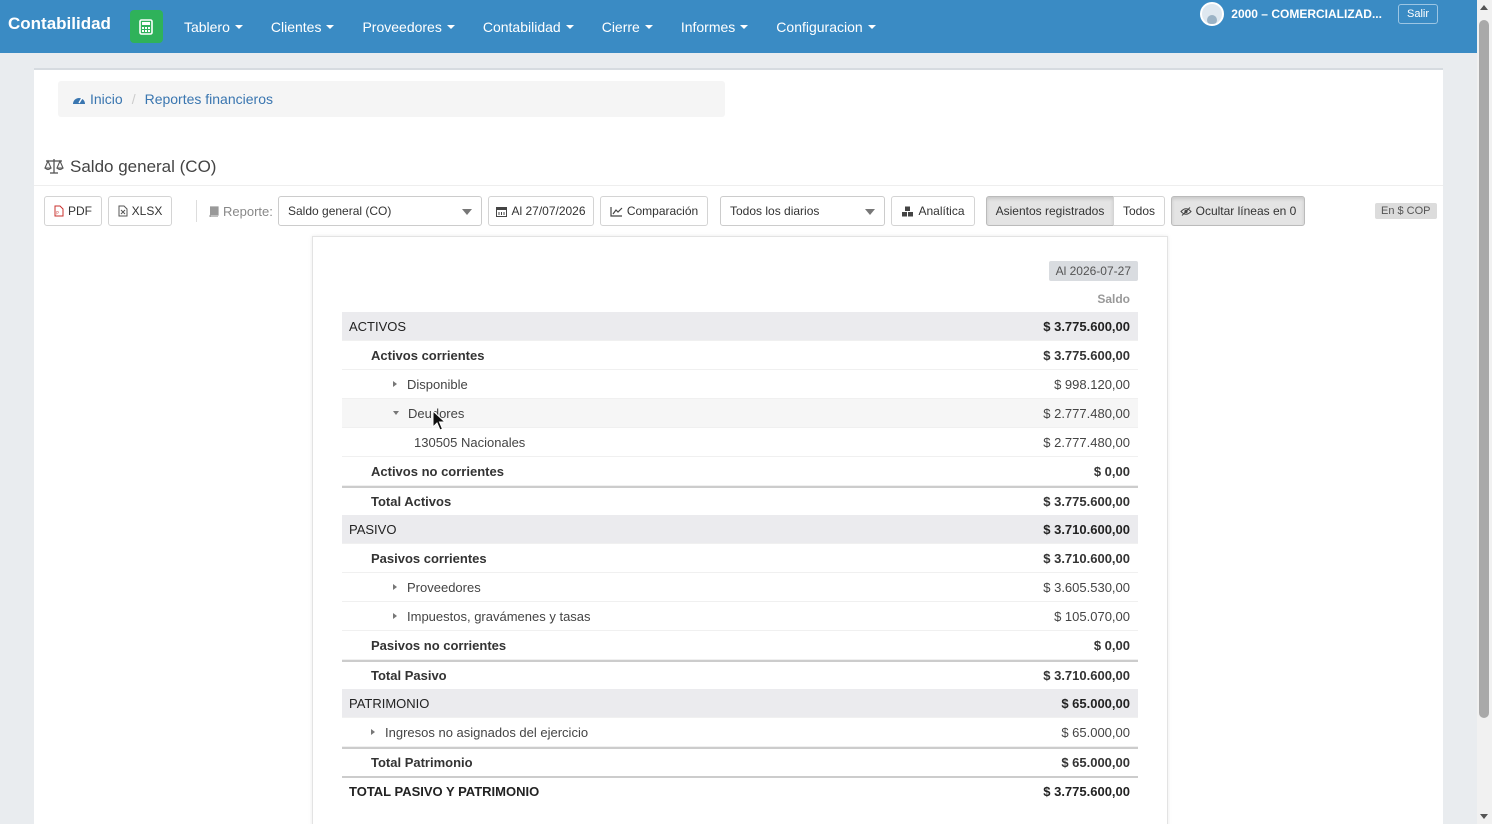  Describe the element at coordinates (1113, 299) in the screenshot. I see `balance-column-header: Saldo` at that location.